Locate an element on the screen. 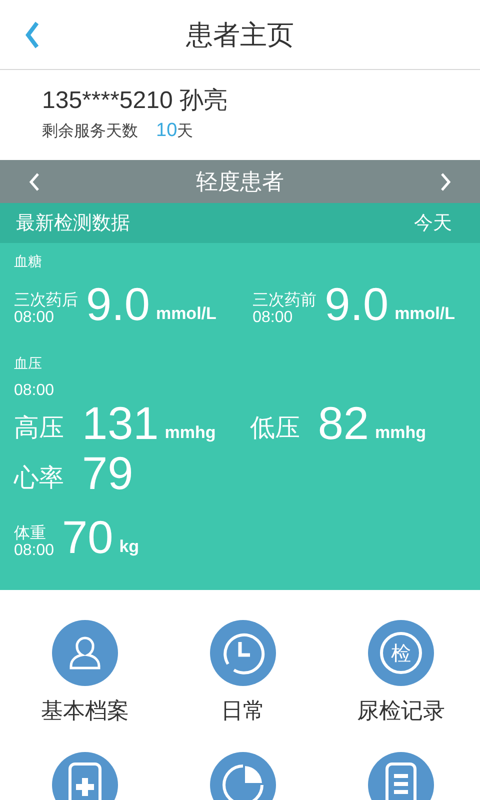 The height and width of the screenshot is (800, 480). menu-label: 日常 is located at coordinates (243, 711).